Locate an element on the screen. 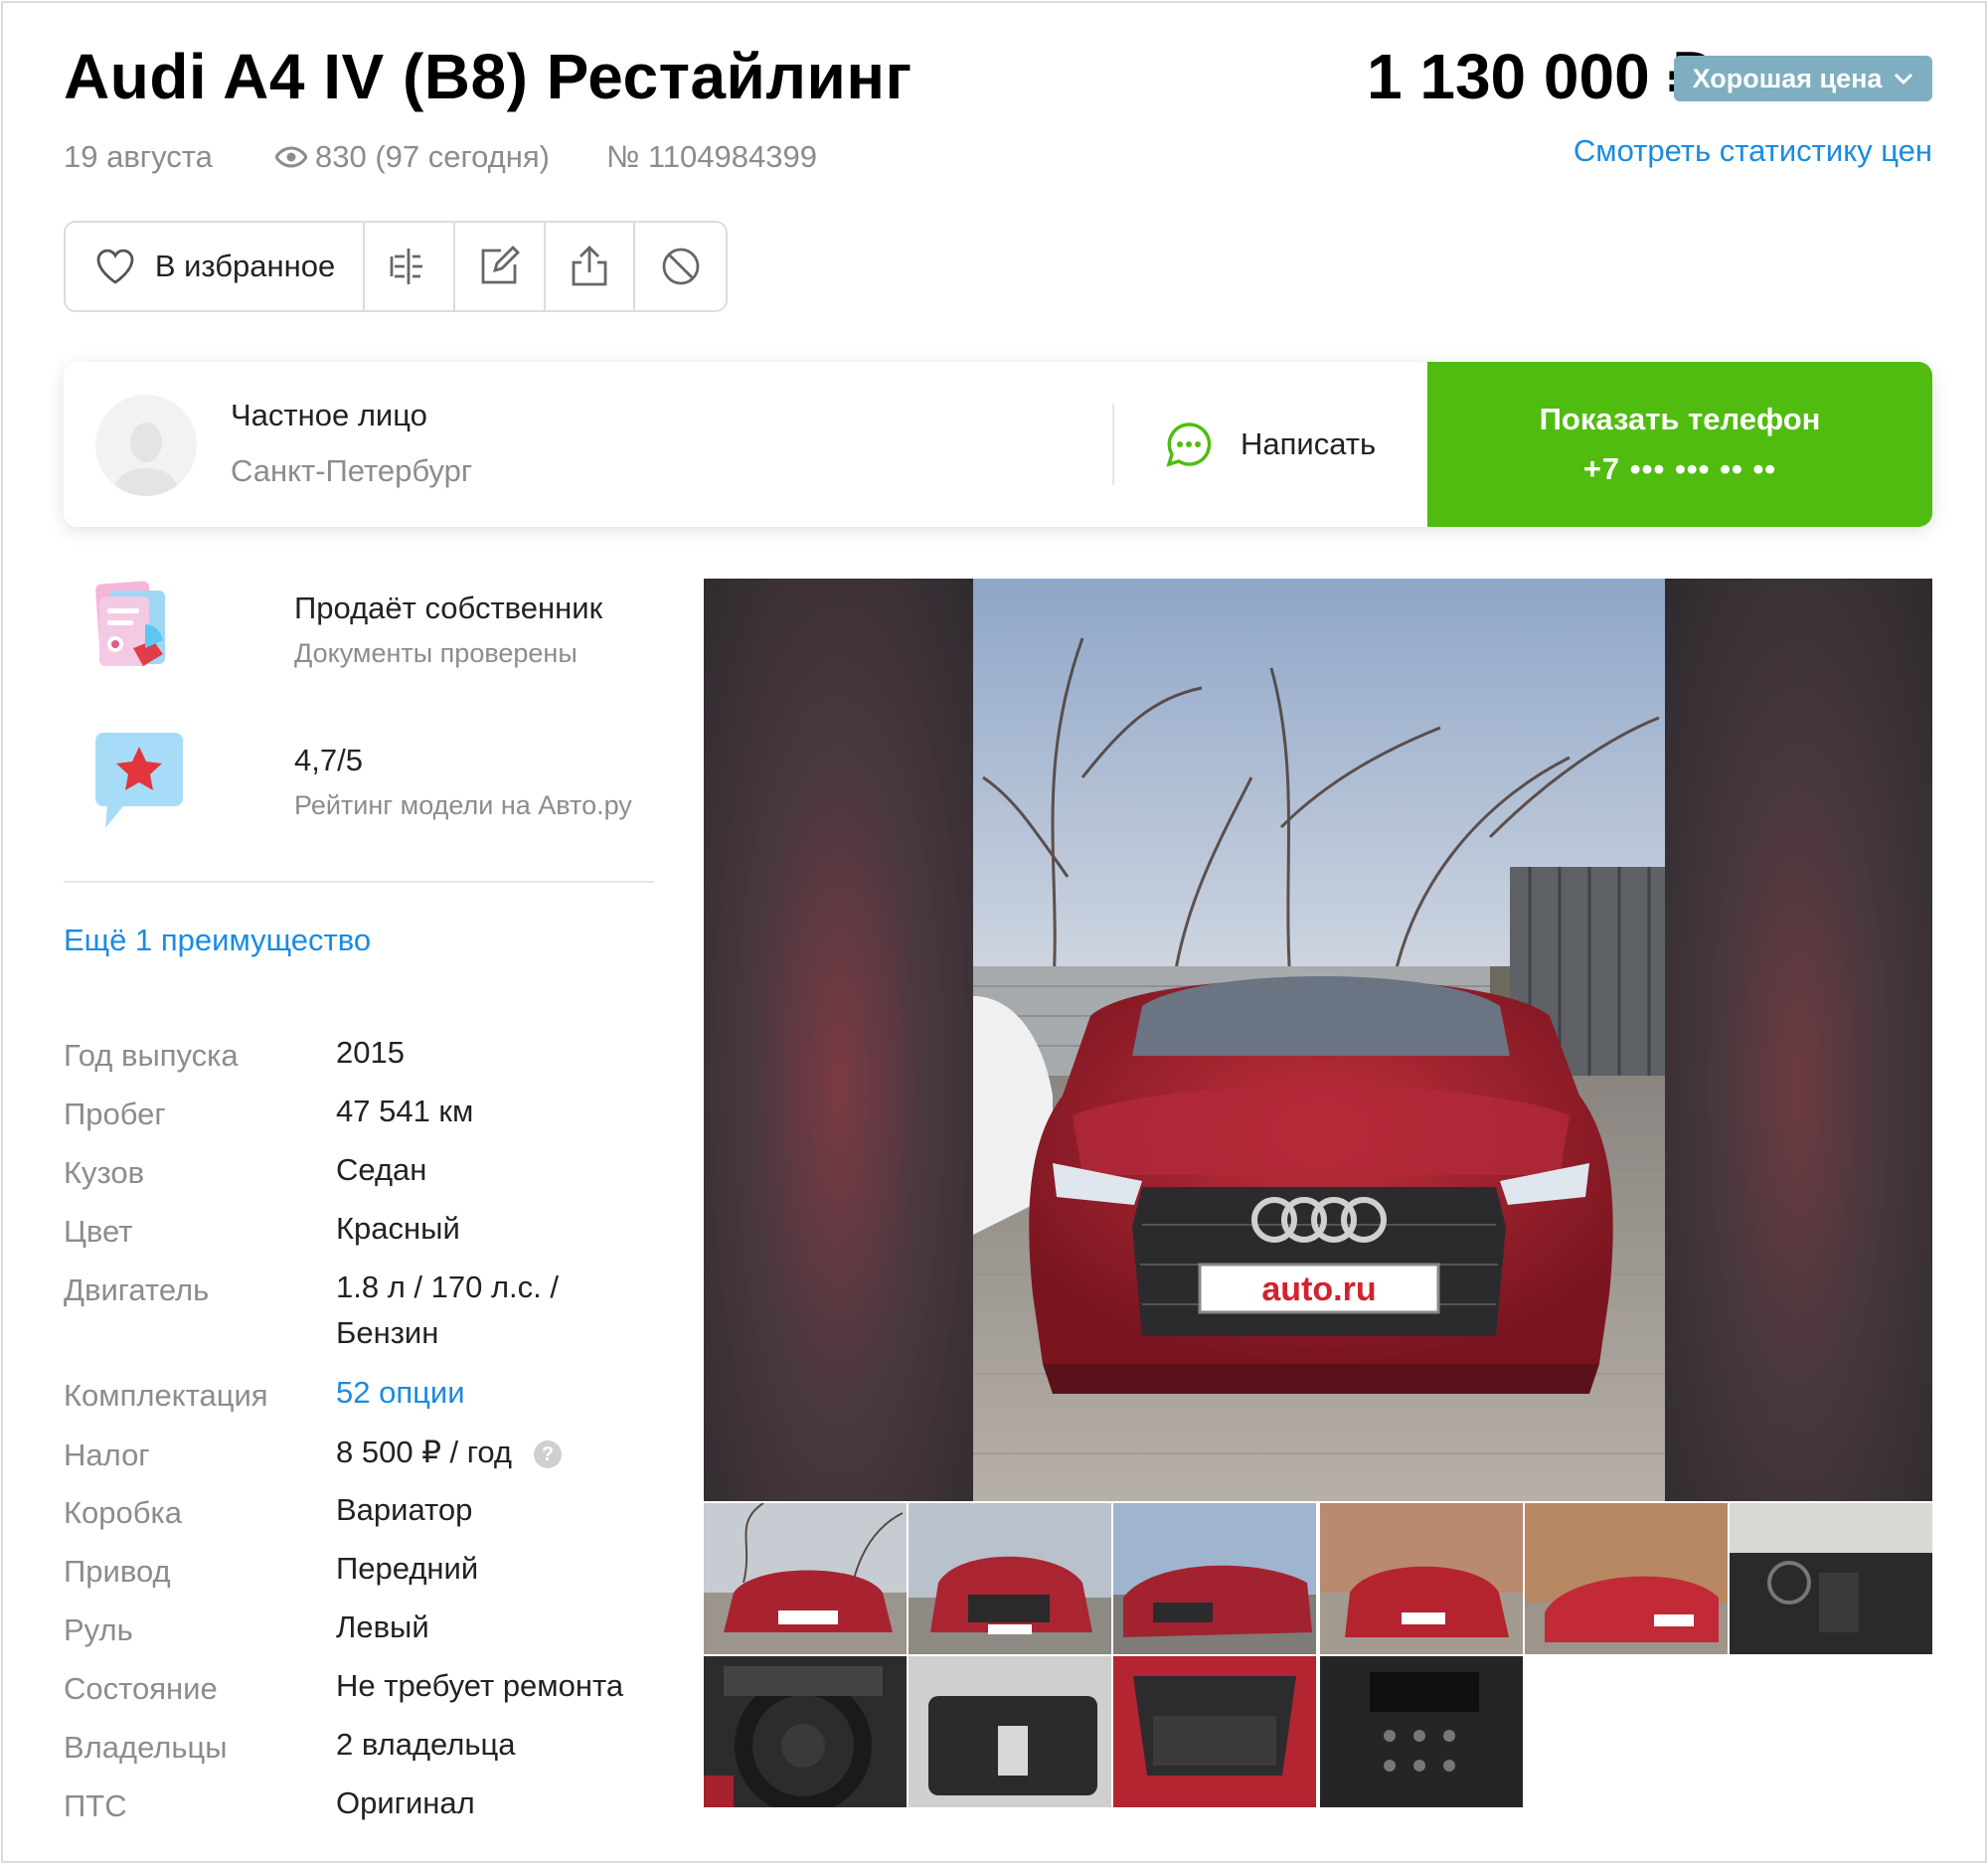 This screenshot has width=1988, height=1864. divider is located at coordinates (359, 882).